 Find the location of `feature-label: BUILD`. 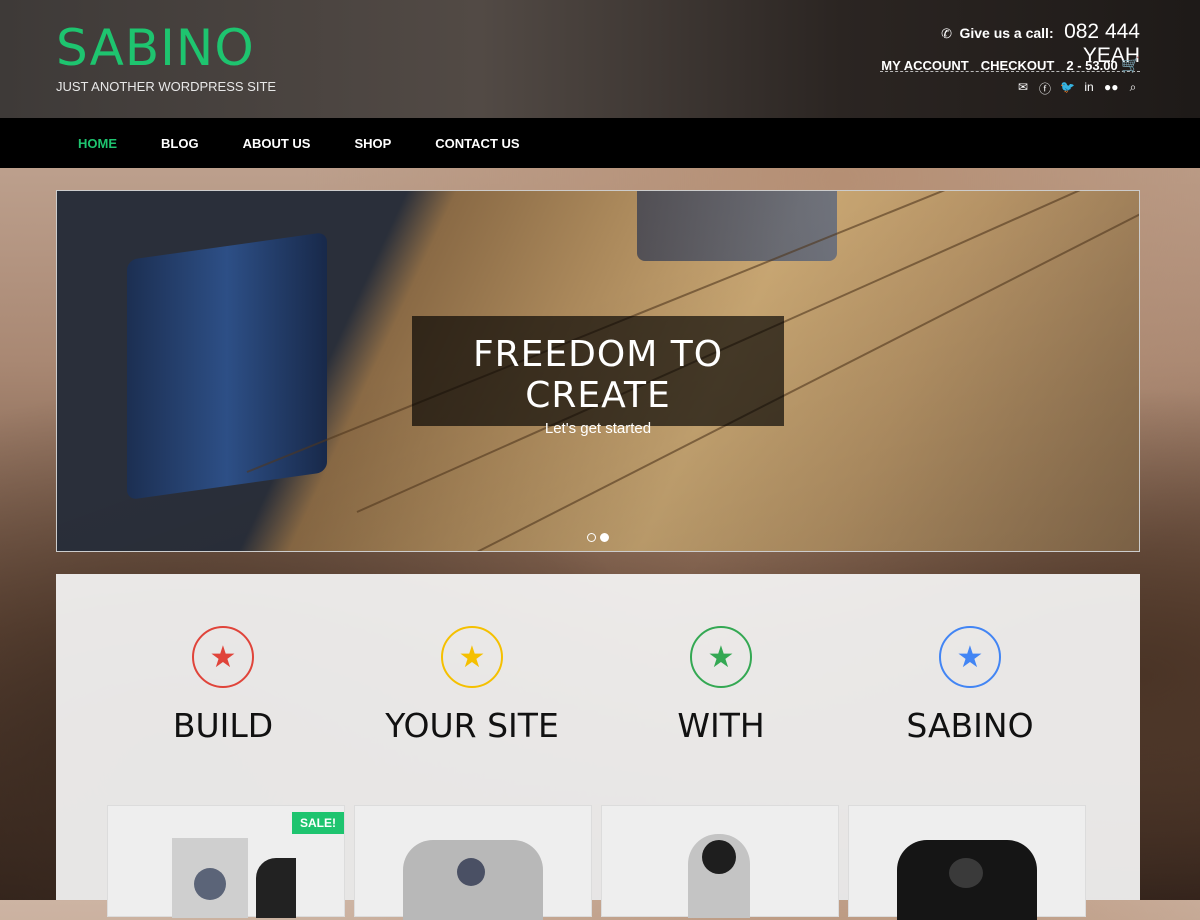

feature-label: BUILD is located at coordinates (223, 725).